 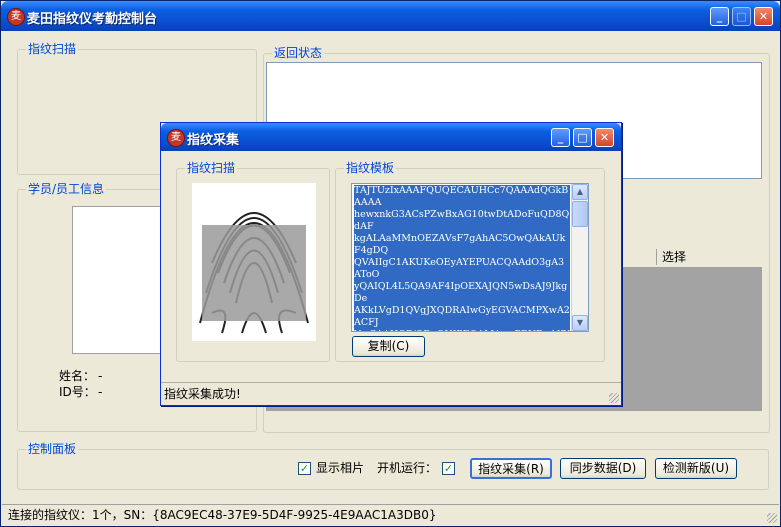 I want to click on startup-label: 开机运行：, so click(x=407, y=468).